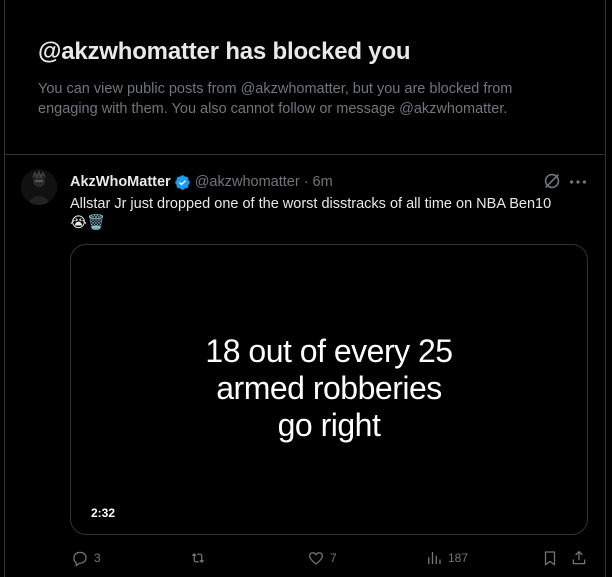  I want to click on grok-icon, so click(552, 181).